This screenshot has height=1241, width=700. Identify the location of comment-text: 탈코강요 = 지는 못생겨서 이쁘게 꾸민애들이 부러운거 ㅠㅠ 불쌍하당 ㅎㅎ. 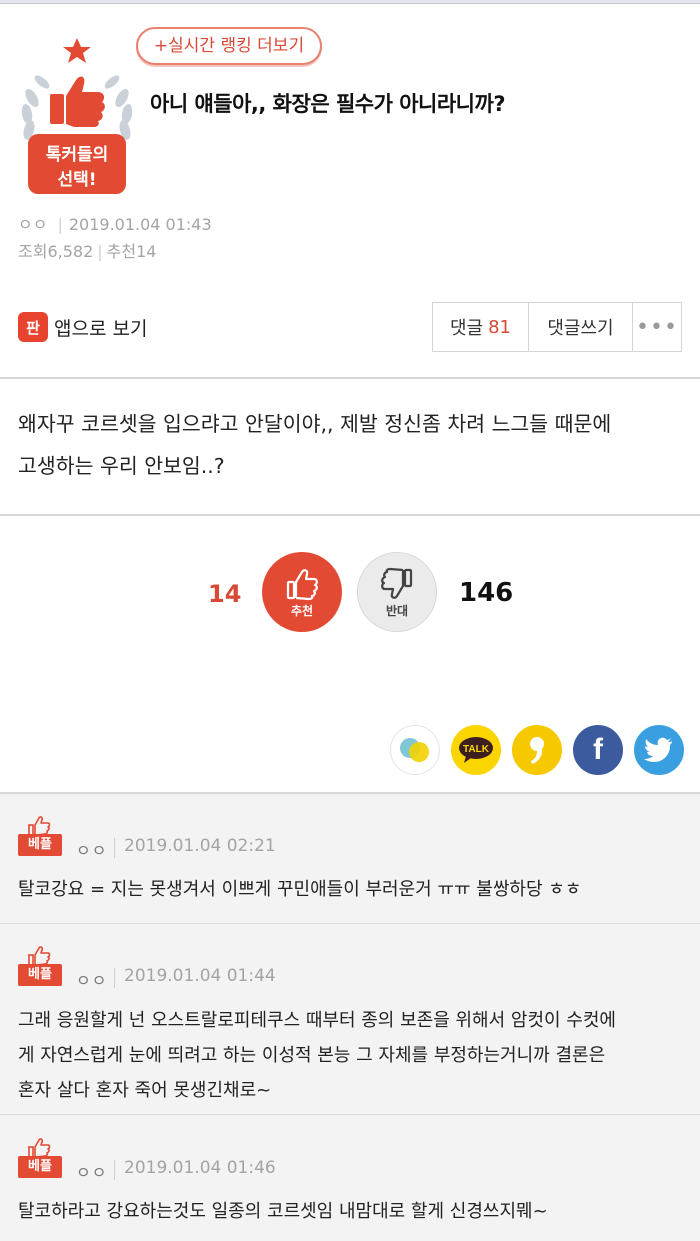
(352, 889).